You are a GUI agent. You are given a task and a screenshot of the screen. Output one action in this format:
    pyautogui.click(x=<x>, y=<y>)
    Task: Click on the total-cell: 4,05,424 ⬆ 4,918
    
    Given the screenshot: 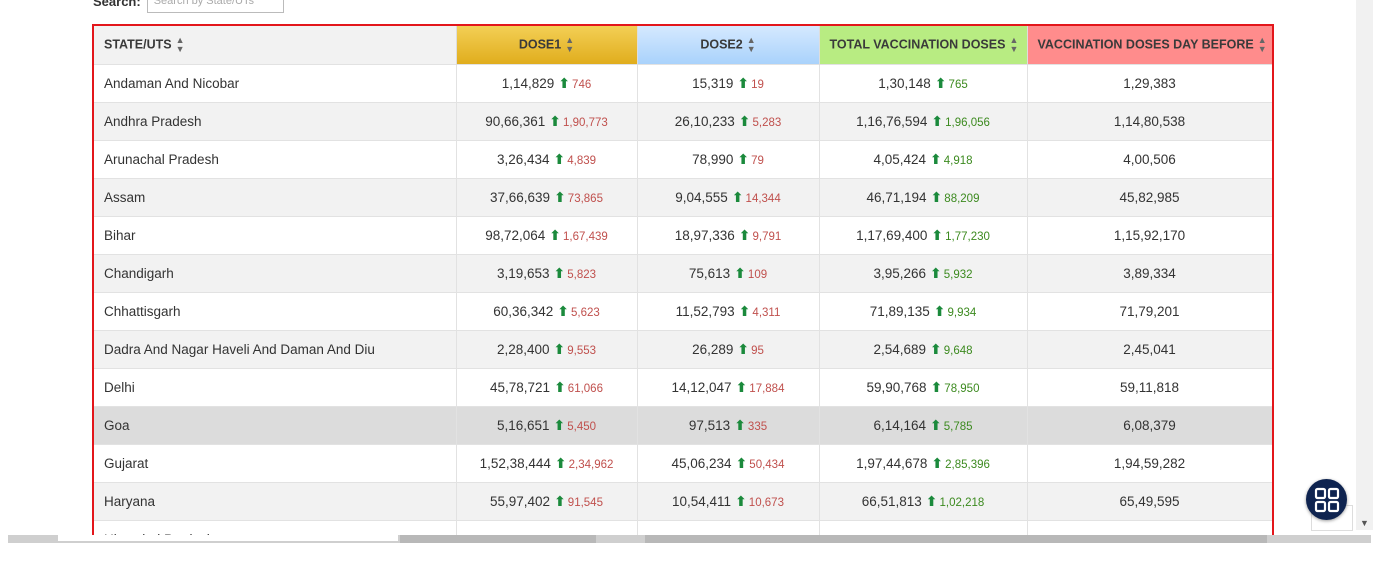 What is the action you would take?
    pyautogui.click(x=923, y=158)
    